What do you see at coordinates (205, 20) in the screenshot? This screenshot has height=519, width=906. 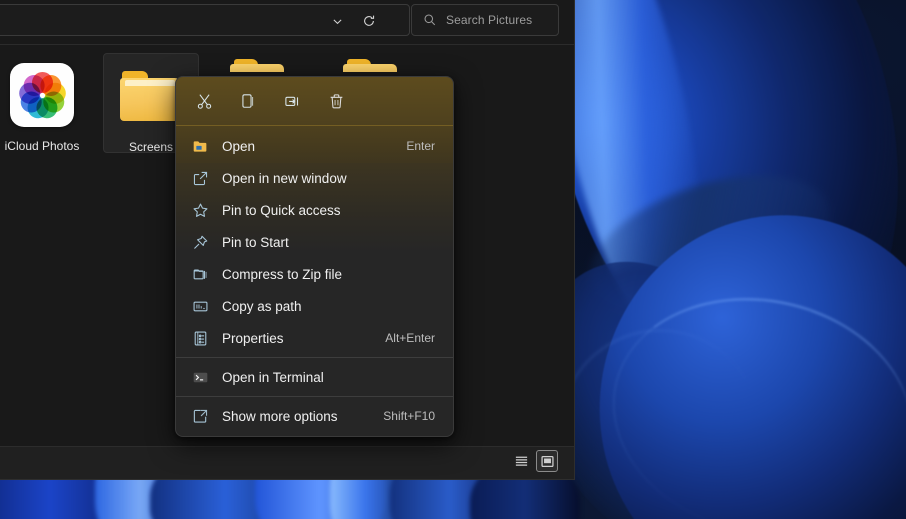 I see `address-bar` at bounding box center [205, 20].